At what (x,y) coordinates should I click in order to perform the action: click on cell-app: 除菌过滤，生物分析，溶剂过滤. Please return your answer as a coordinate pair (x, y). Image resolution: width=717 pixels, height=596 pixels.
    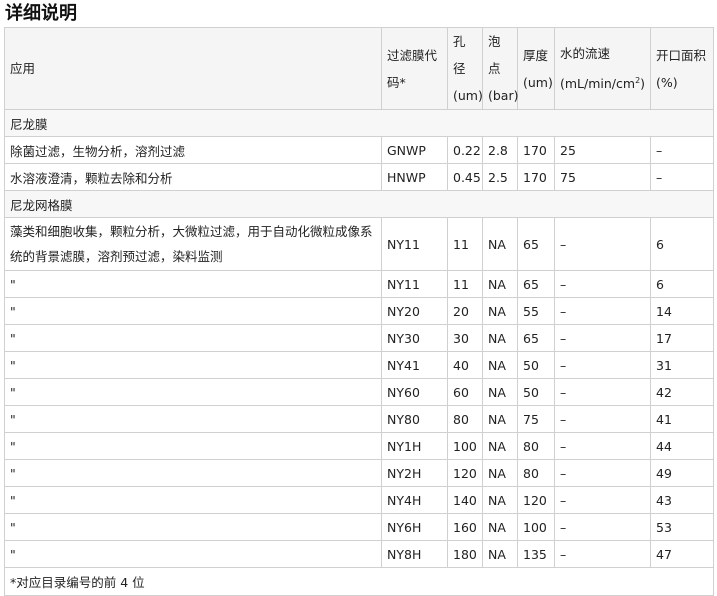
    Looking at the image, I should click on (193, 150).